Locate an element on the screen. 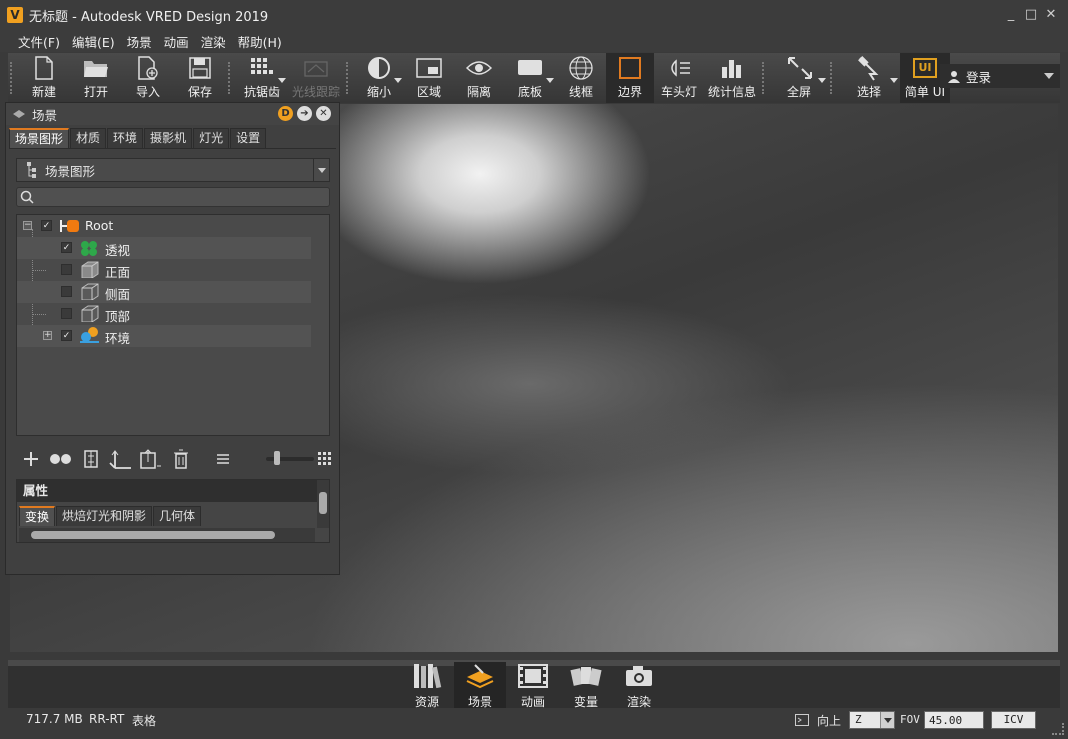 This screenshot has width=1068, height=739. expand-icon: + is located at coordinates (47, 335).